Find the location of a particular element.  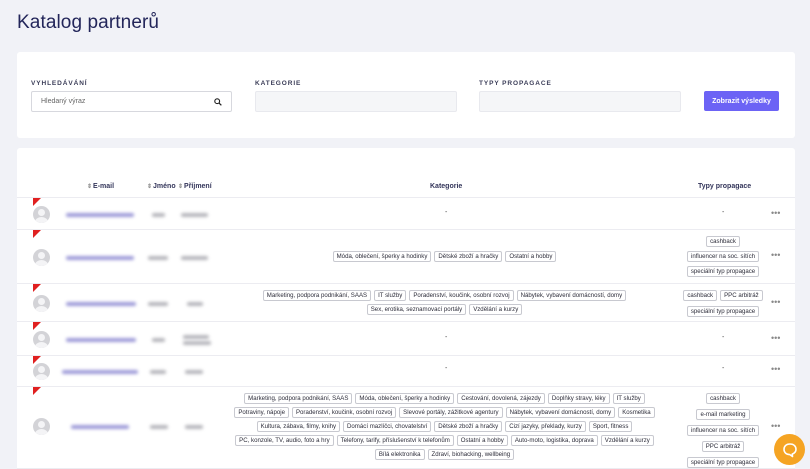

promo-label: TYPY PROPAGACE is located at coordinates (515, 83).